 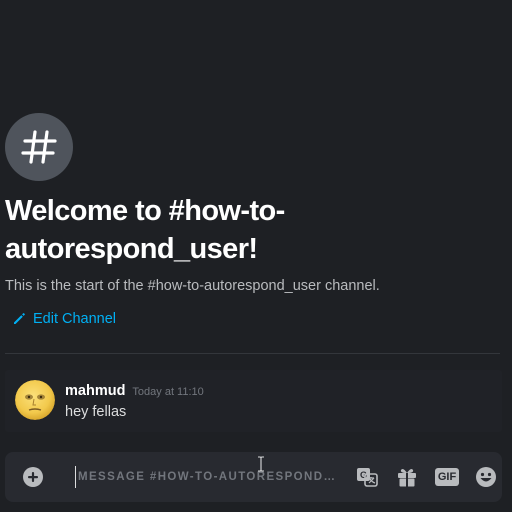 What do you see at coordinates (261, 464) in the screenshot?
I see `text-cursor-icon` at bounding box center [261, 464].